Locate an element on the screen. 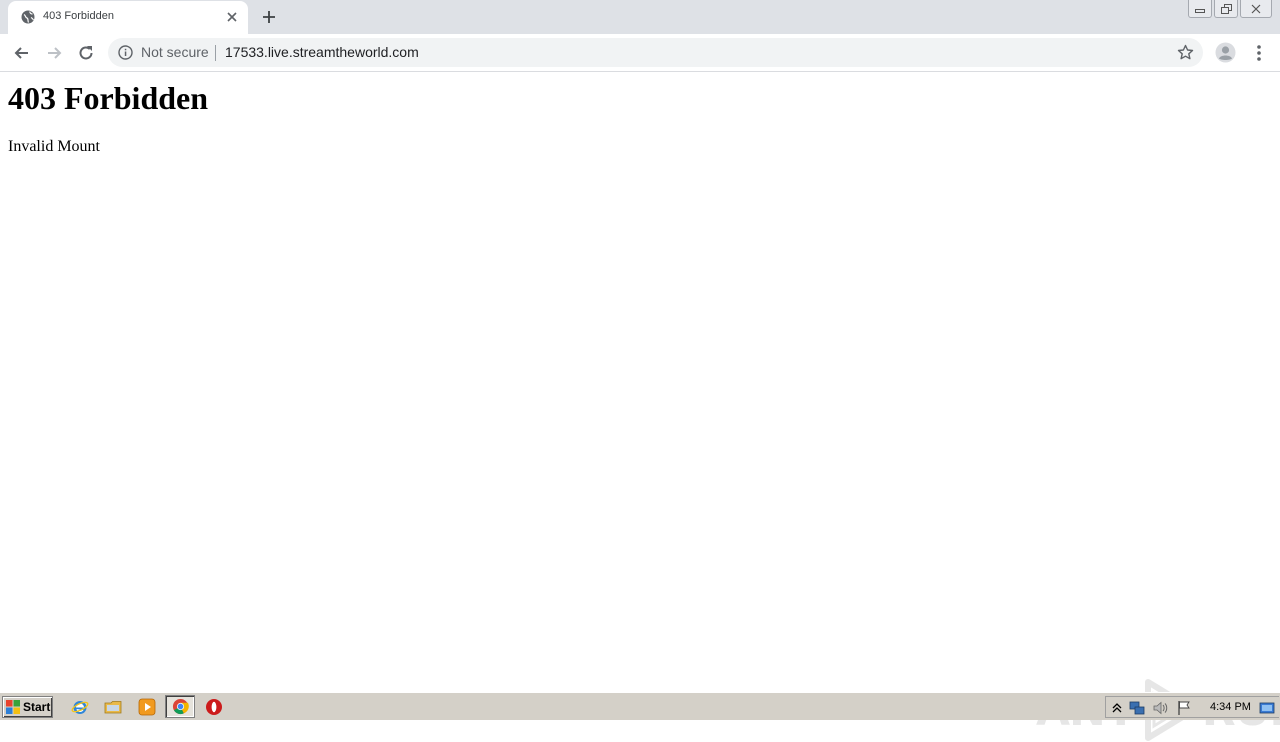 The height and width of the screenshot is (742, 1280). internet-explorer-icon is located at coordinates (80, 707).